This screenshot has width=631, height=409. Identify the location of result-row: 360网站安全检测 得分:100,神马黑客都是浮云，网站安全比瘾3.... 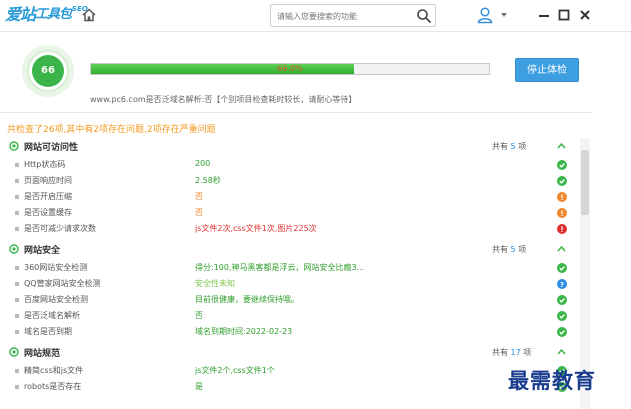
(289, 268).